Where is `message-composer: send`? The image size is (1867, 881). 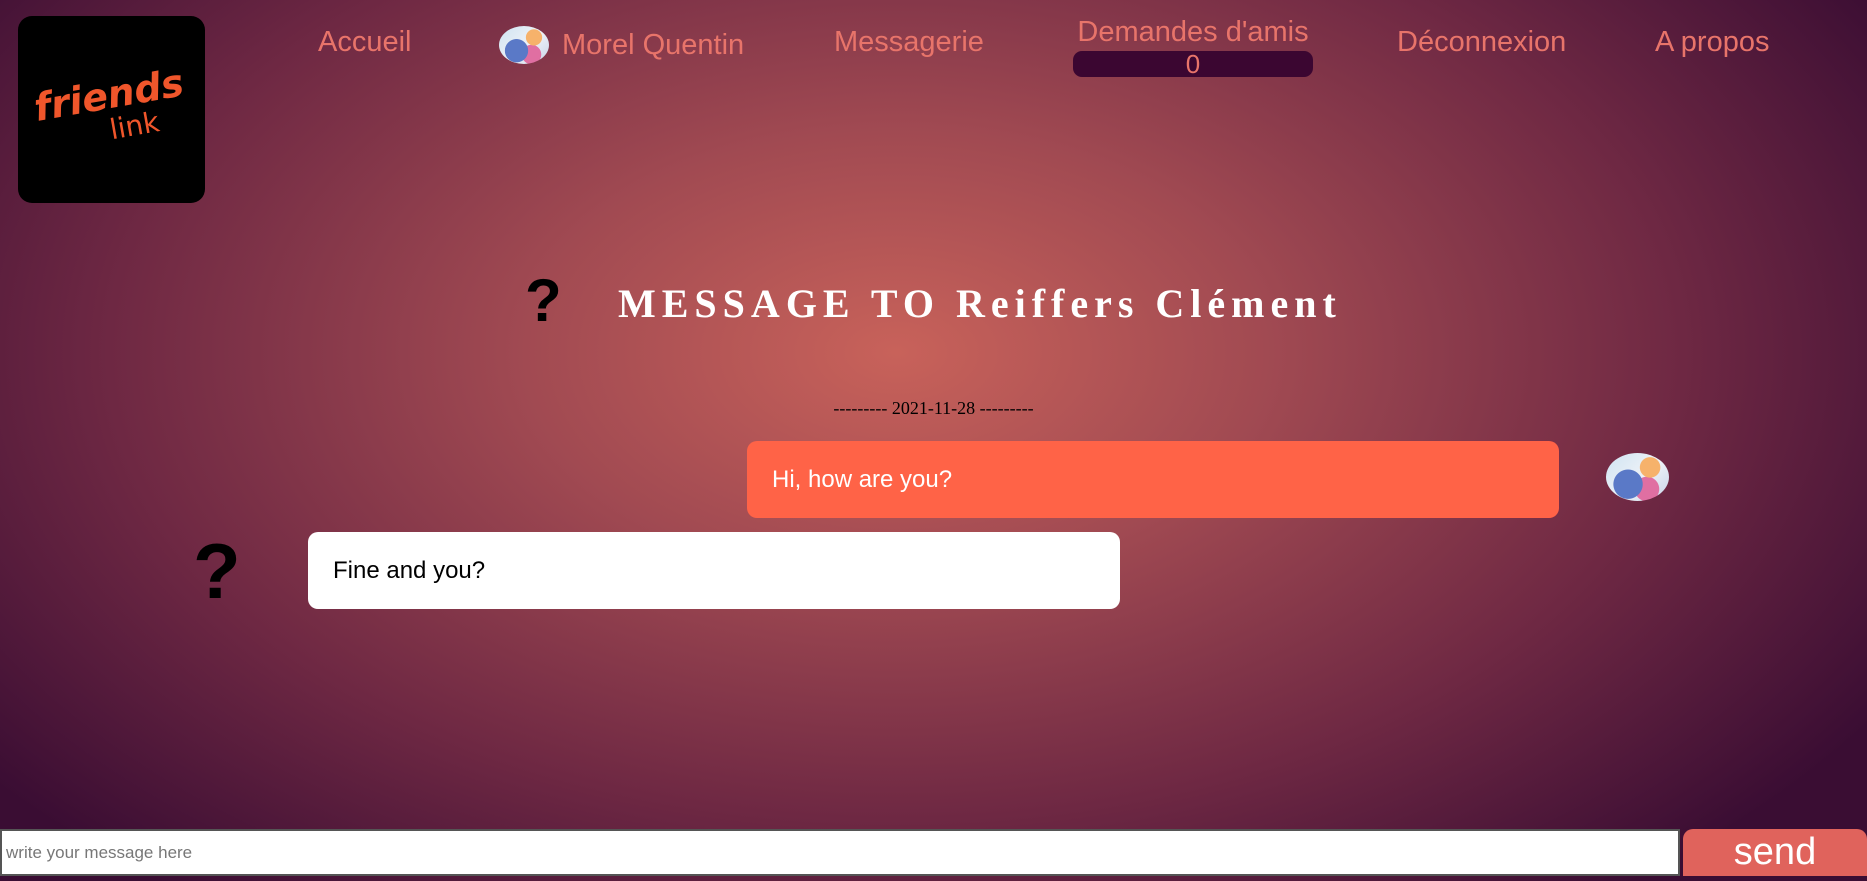 message-composer: send is located at coordinates (933, 855).